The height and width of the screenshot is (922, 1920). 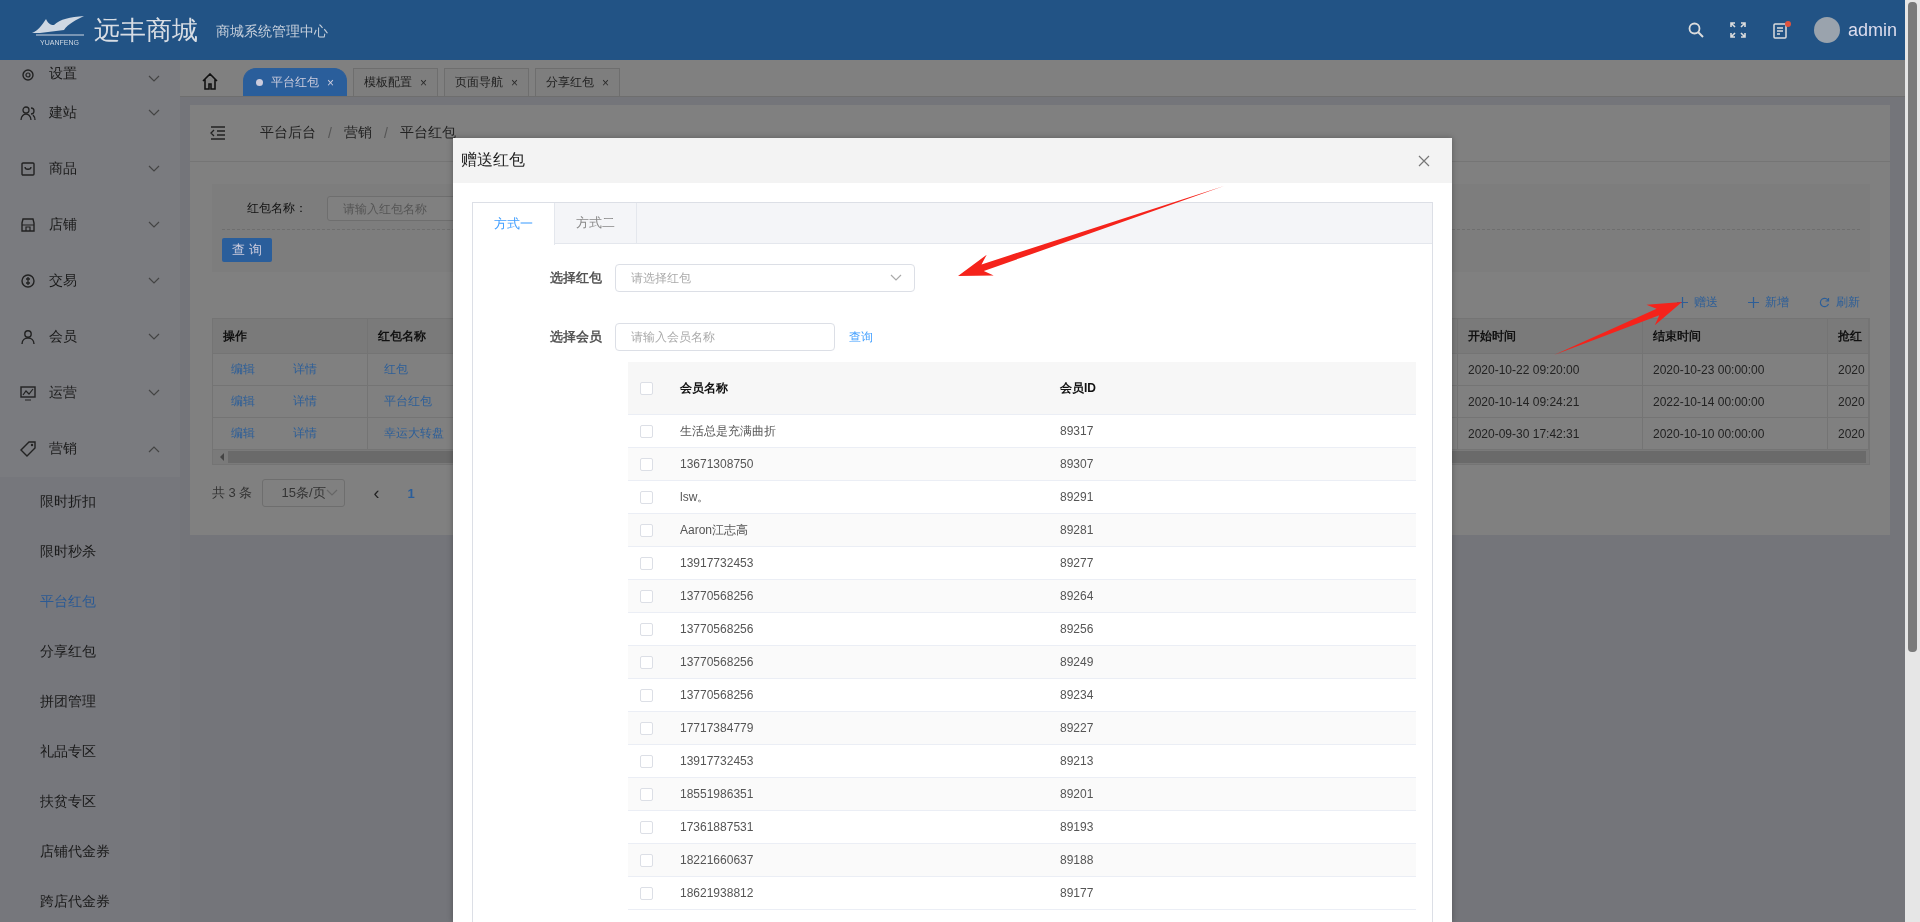 I want to click on plus-icon, so click(x=1753, y=302).